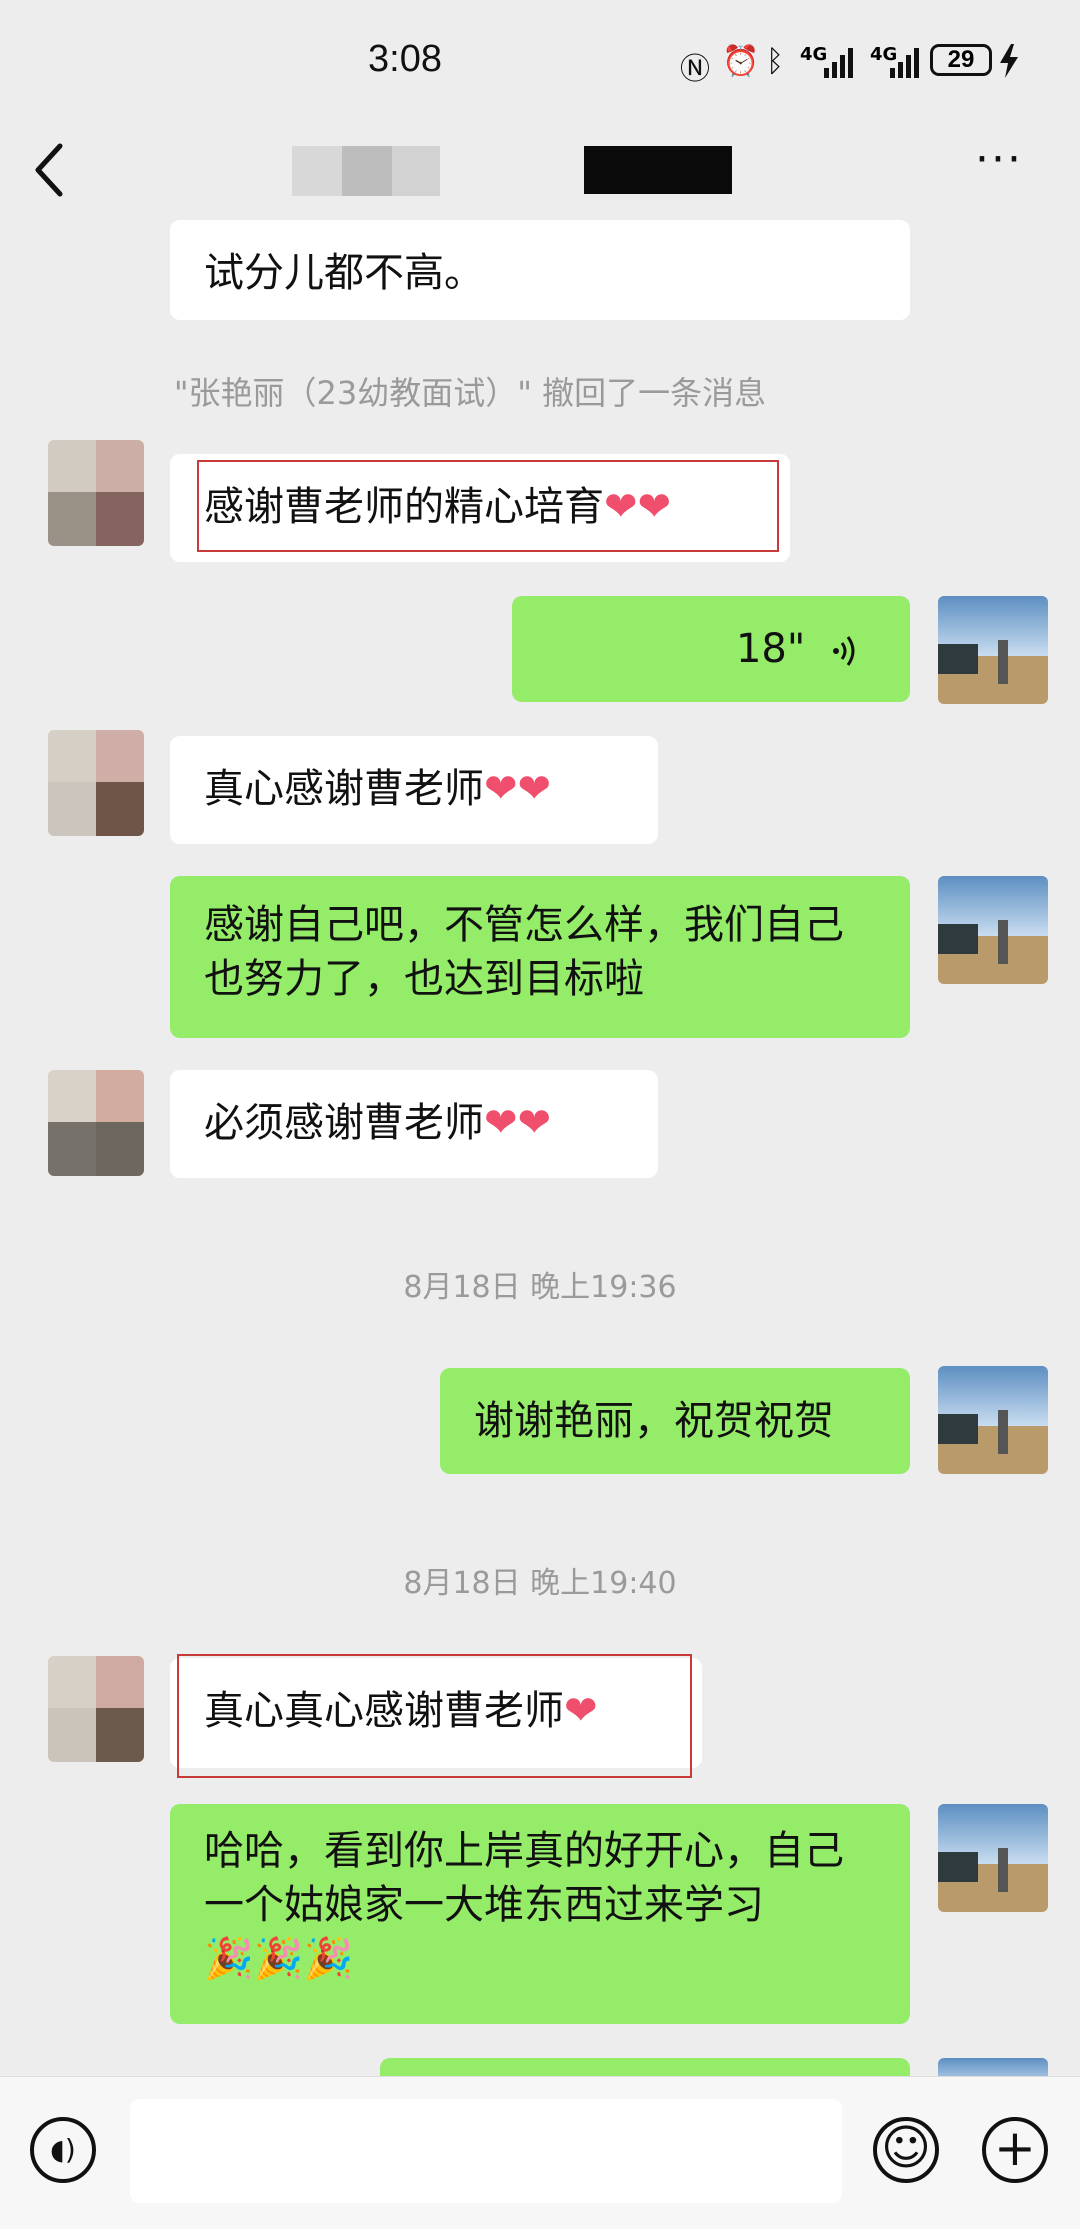 This screenshot has width=1080, height=2229. What do you see at coordinates (658, 170) in the screenshot?
I see `redaction-block` at bounding box center [658, 170].